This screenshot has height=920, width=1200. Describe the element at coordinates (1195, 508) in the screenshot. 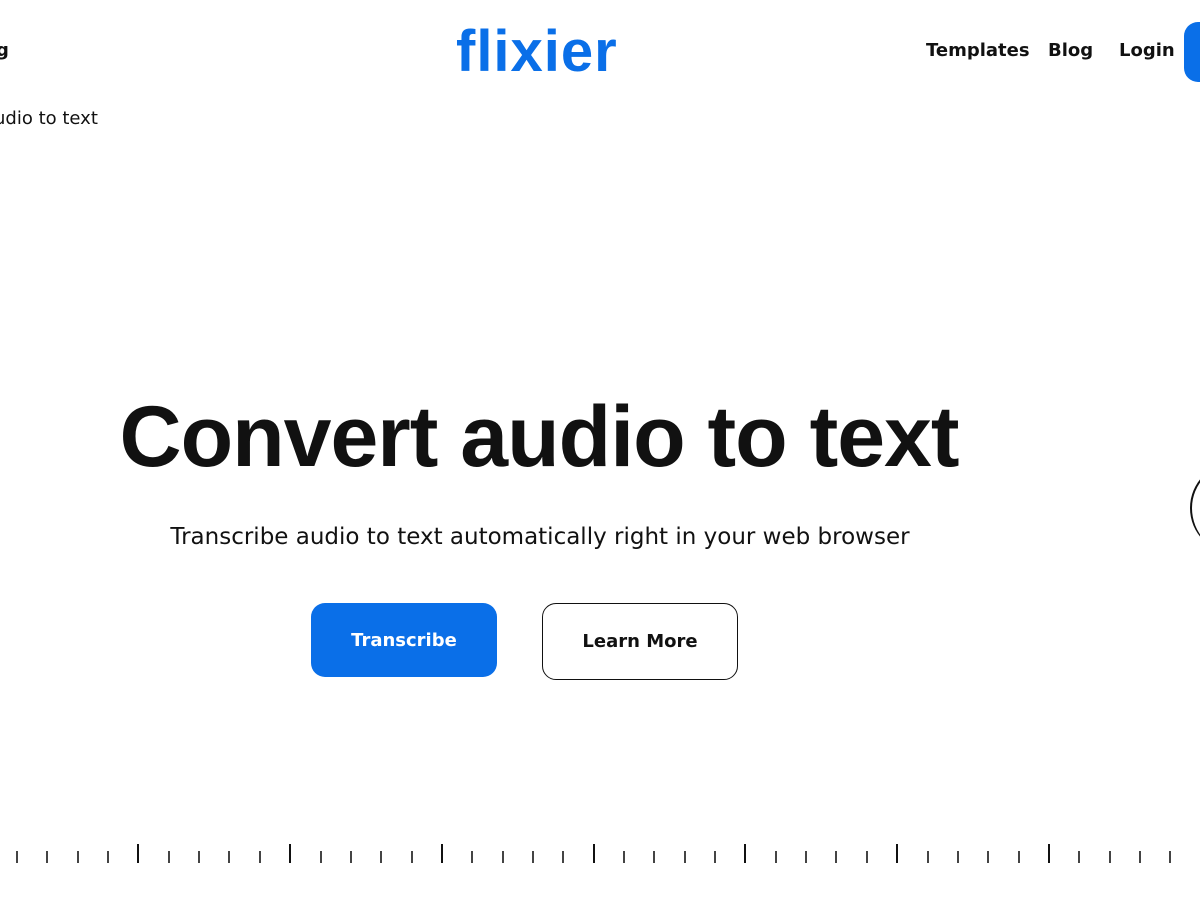

I see `decorative-arc` at that location.